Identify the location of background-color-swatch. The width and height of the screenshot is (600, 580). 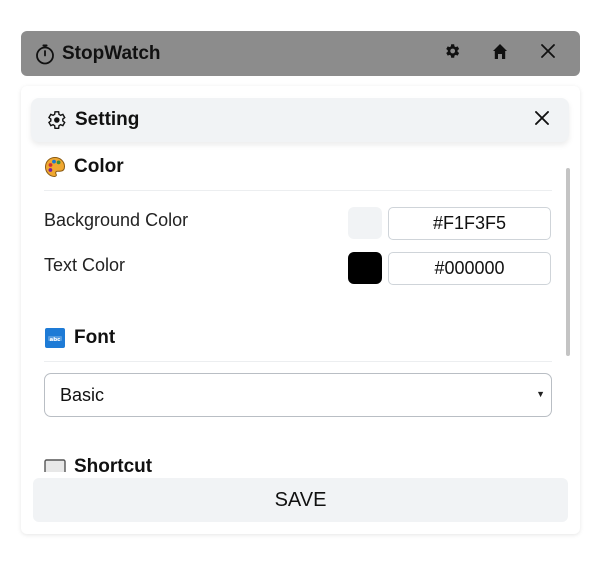
(365, 223).